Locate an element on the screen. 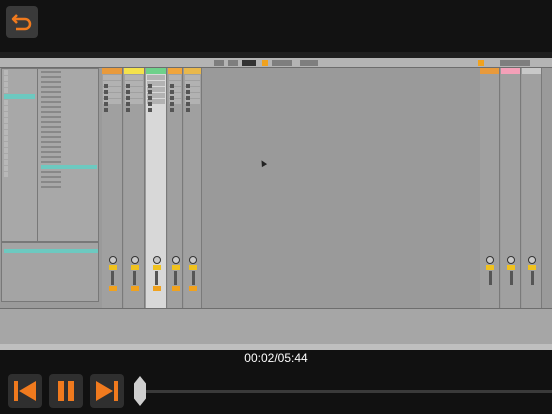 This screenshot has width=552, height=414. status-bar is located at coordinates (276, 347).